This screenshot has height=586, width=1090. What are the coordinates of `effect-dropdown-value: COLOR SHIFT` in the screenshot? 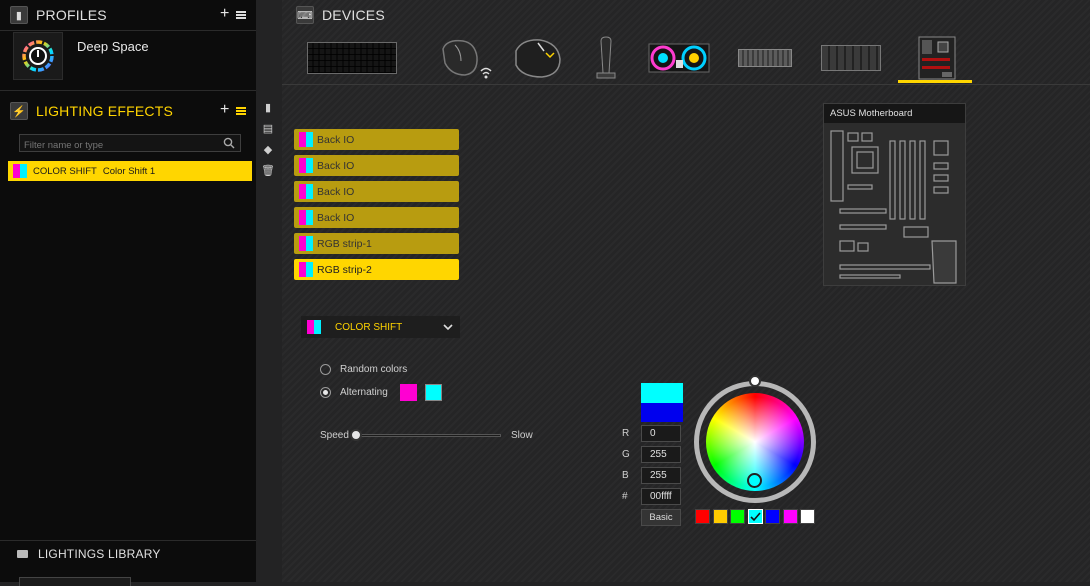 It's located at (369, 327).